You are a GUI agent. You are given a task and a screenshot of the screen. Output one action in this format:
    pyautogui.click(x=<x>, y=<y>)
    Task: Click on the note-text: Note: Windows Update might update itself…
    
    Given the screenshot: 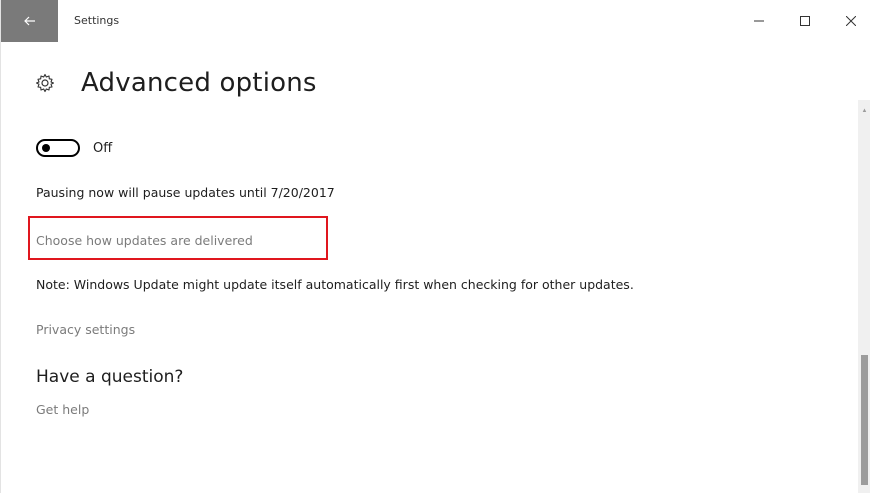 What is the action you would take?
    pyautogui.click(x=335, y=284)
    